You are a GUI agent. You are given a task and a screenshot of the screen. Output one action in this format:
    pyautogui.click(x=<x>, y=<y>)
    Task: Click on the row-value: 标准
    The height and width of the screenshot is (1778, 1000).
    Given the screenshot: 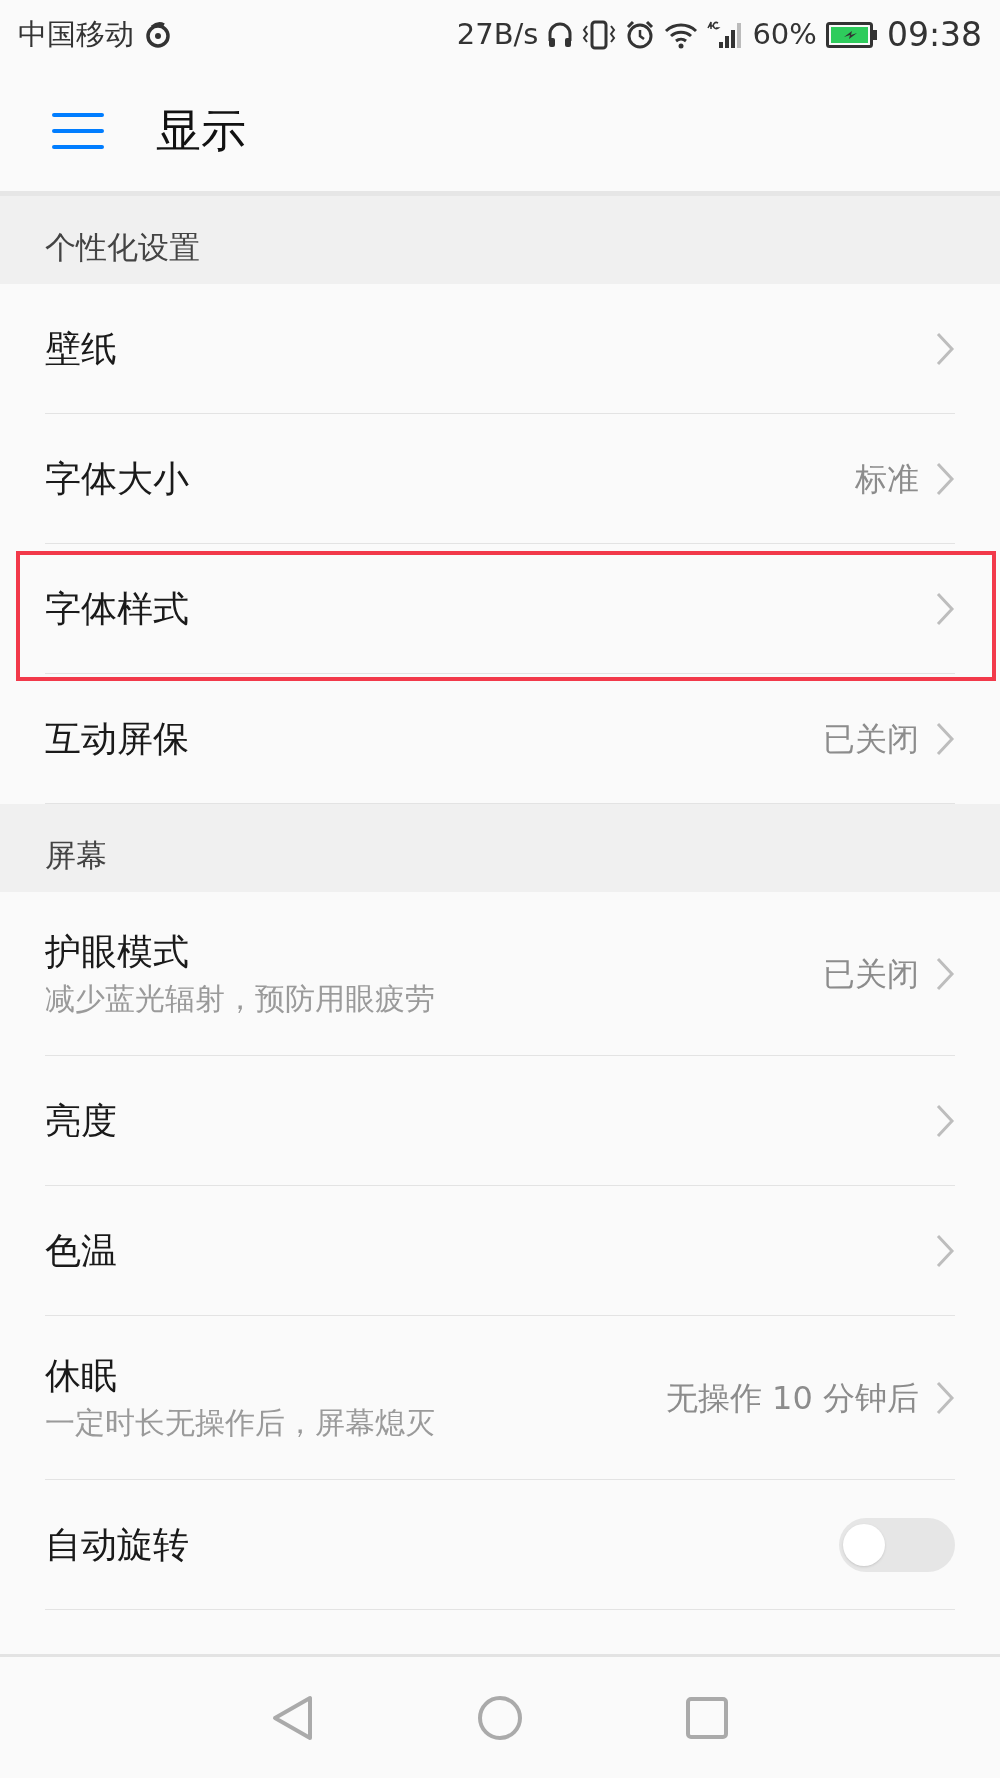 What is the action you would take?
    pyautogui.click(x=887, y=479)
    